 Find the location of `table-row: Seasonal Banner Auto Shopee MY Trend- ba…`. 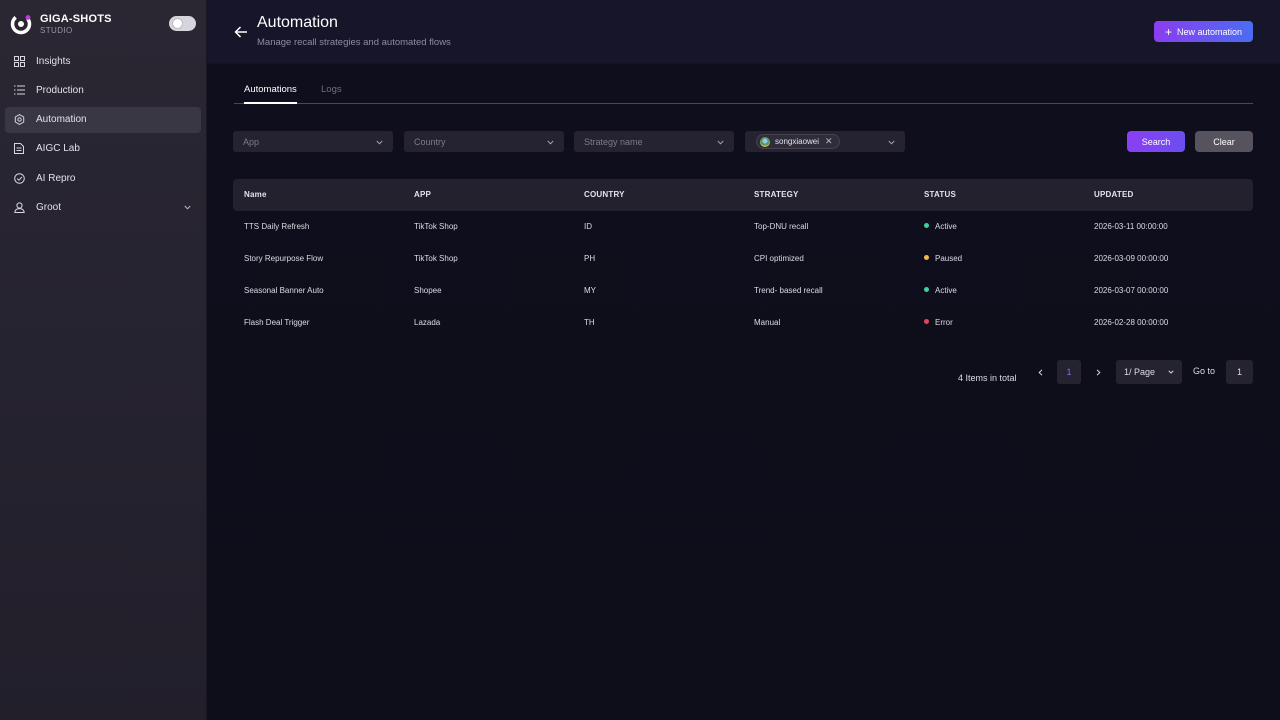

table-row: Seasonal Banner Auto Shopee MY Trend- ba… is located at coordinates (743, 291).